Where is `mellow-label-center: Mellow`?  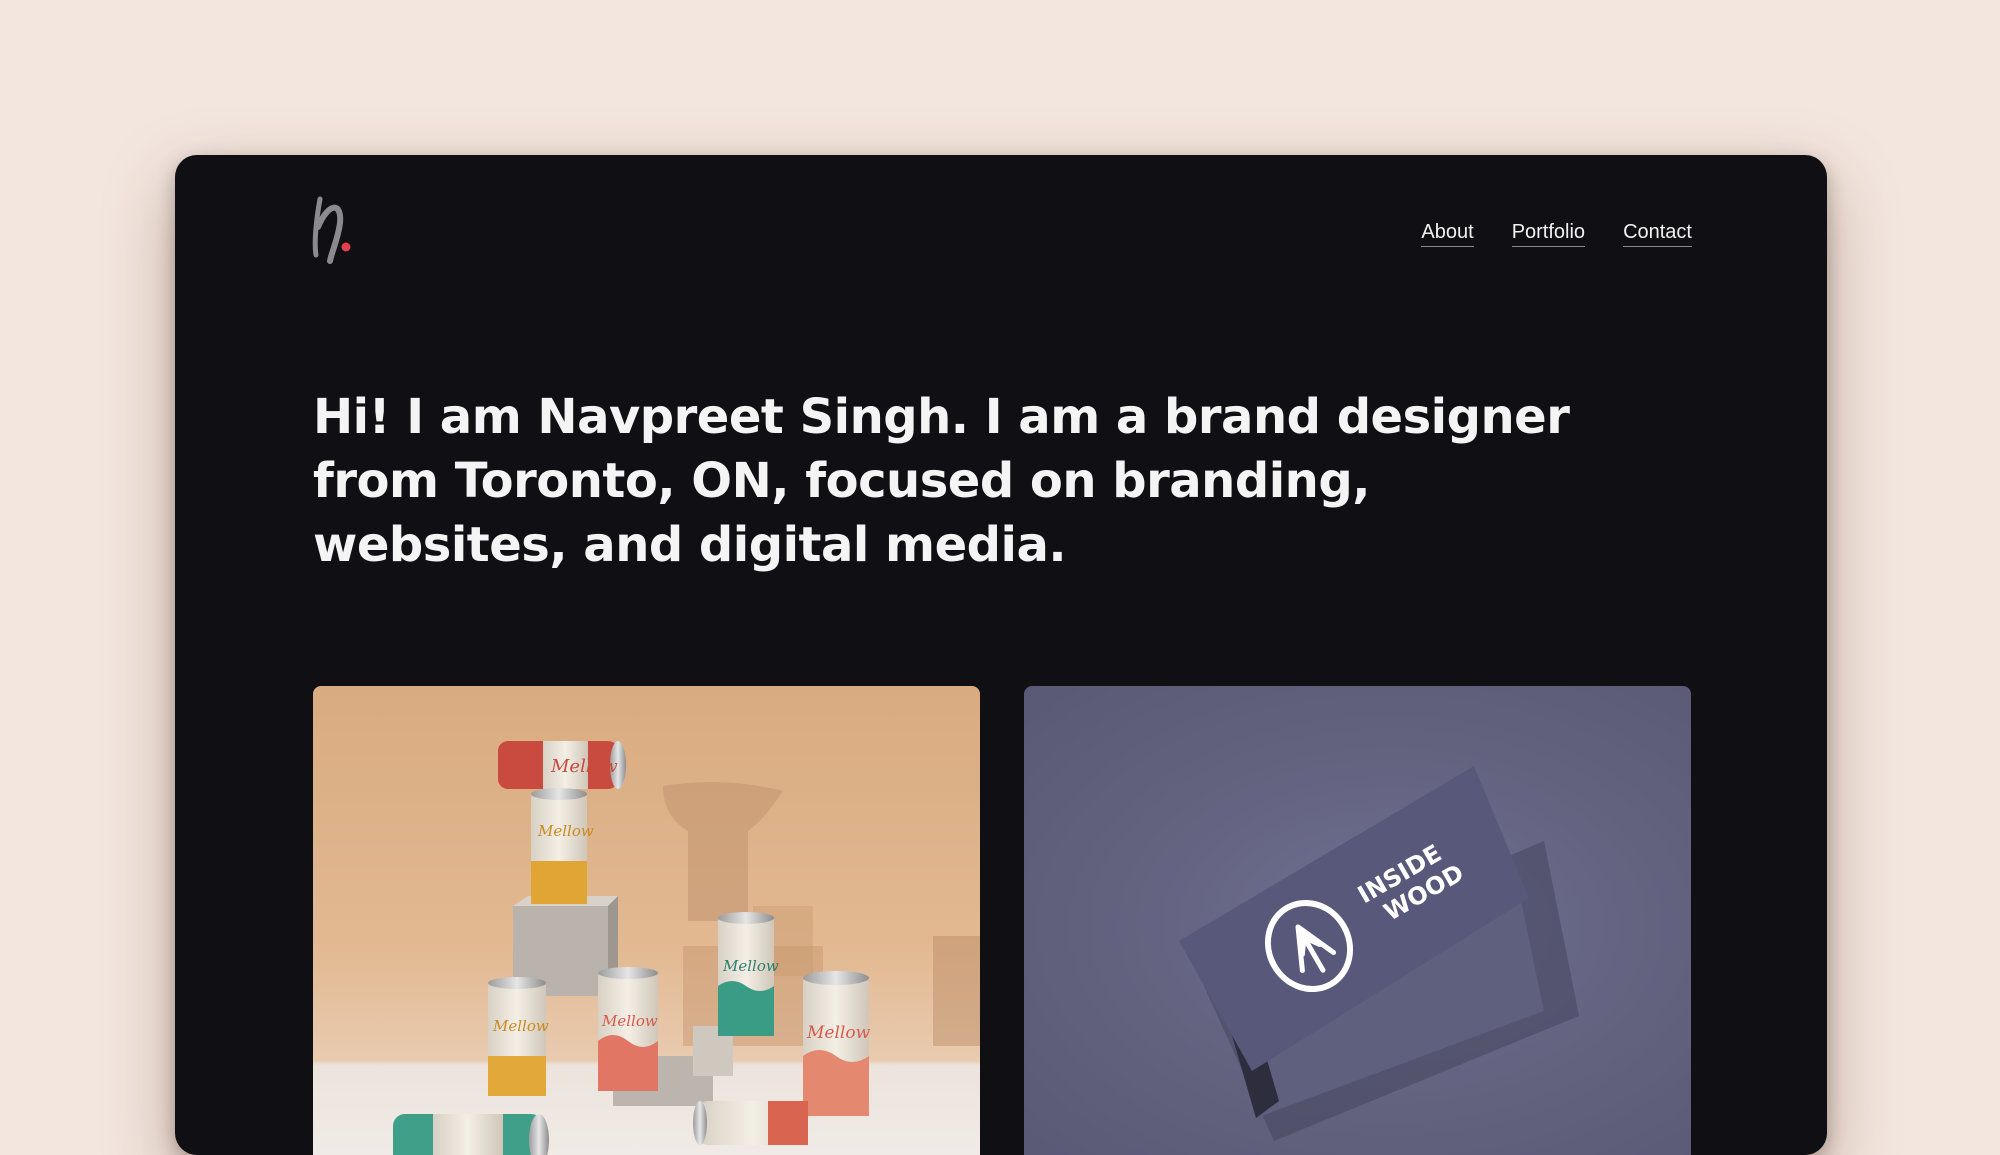 mellow-label-center: Mellow is located at coordinates (629, 1021).